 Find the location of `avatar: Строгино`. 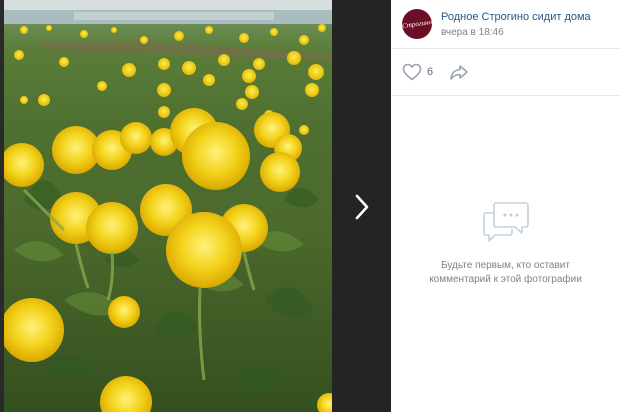

avatar: Строгино is located at coordinates (417, 24).